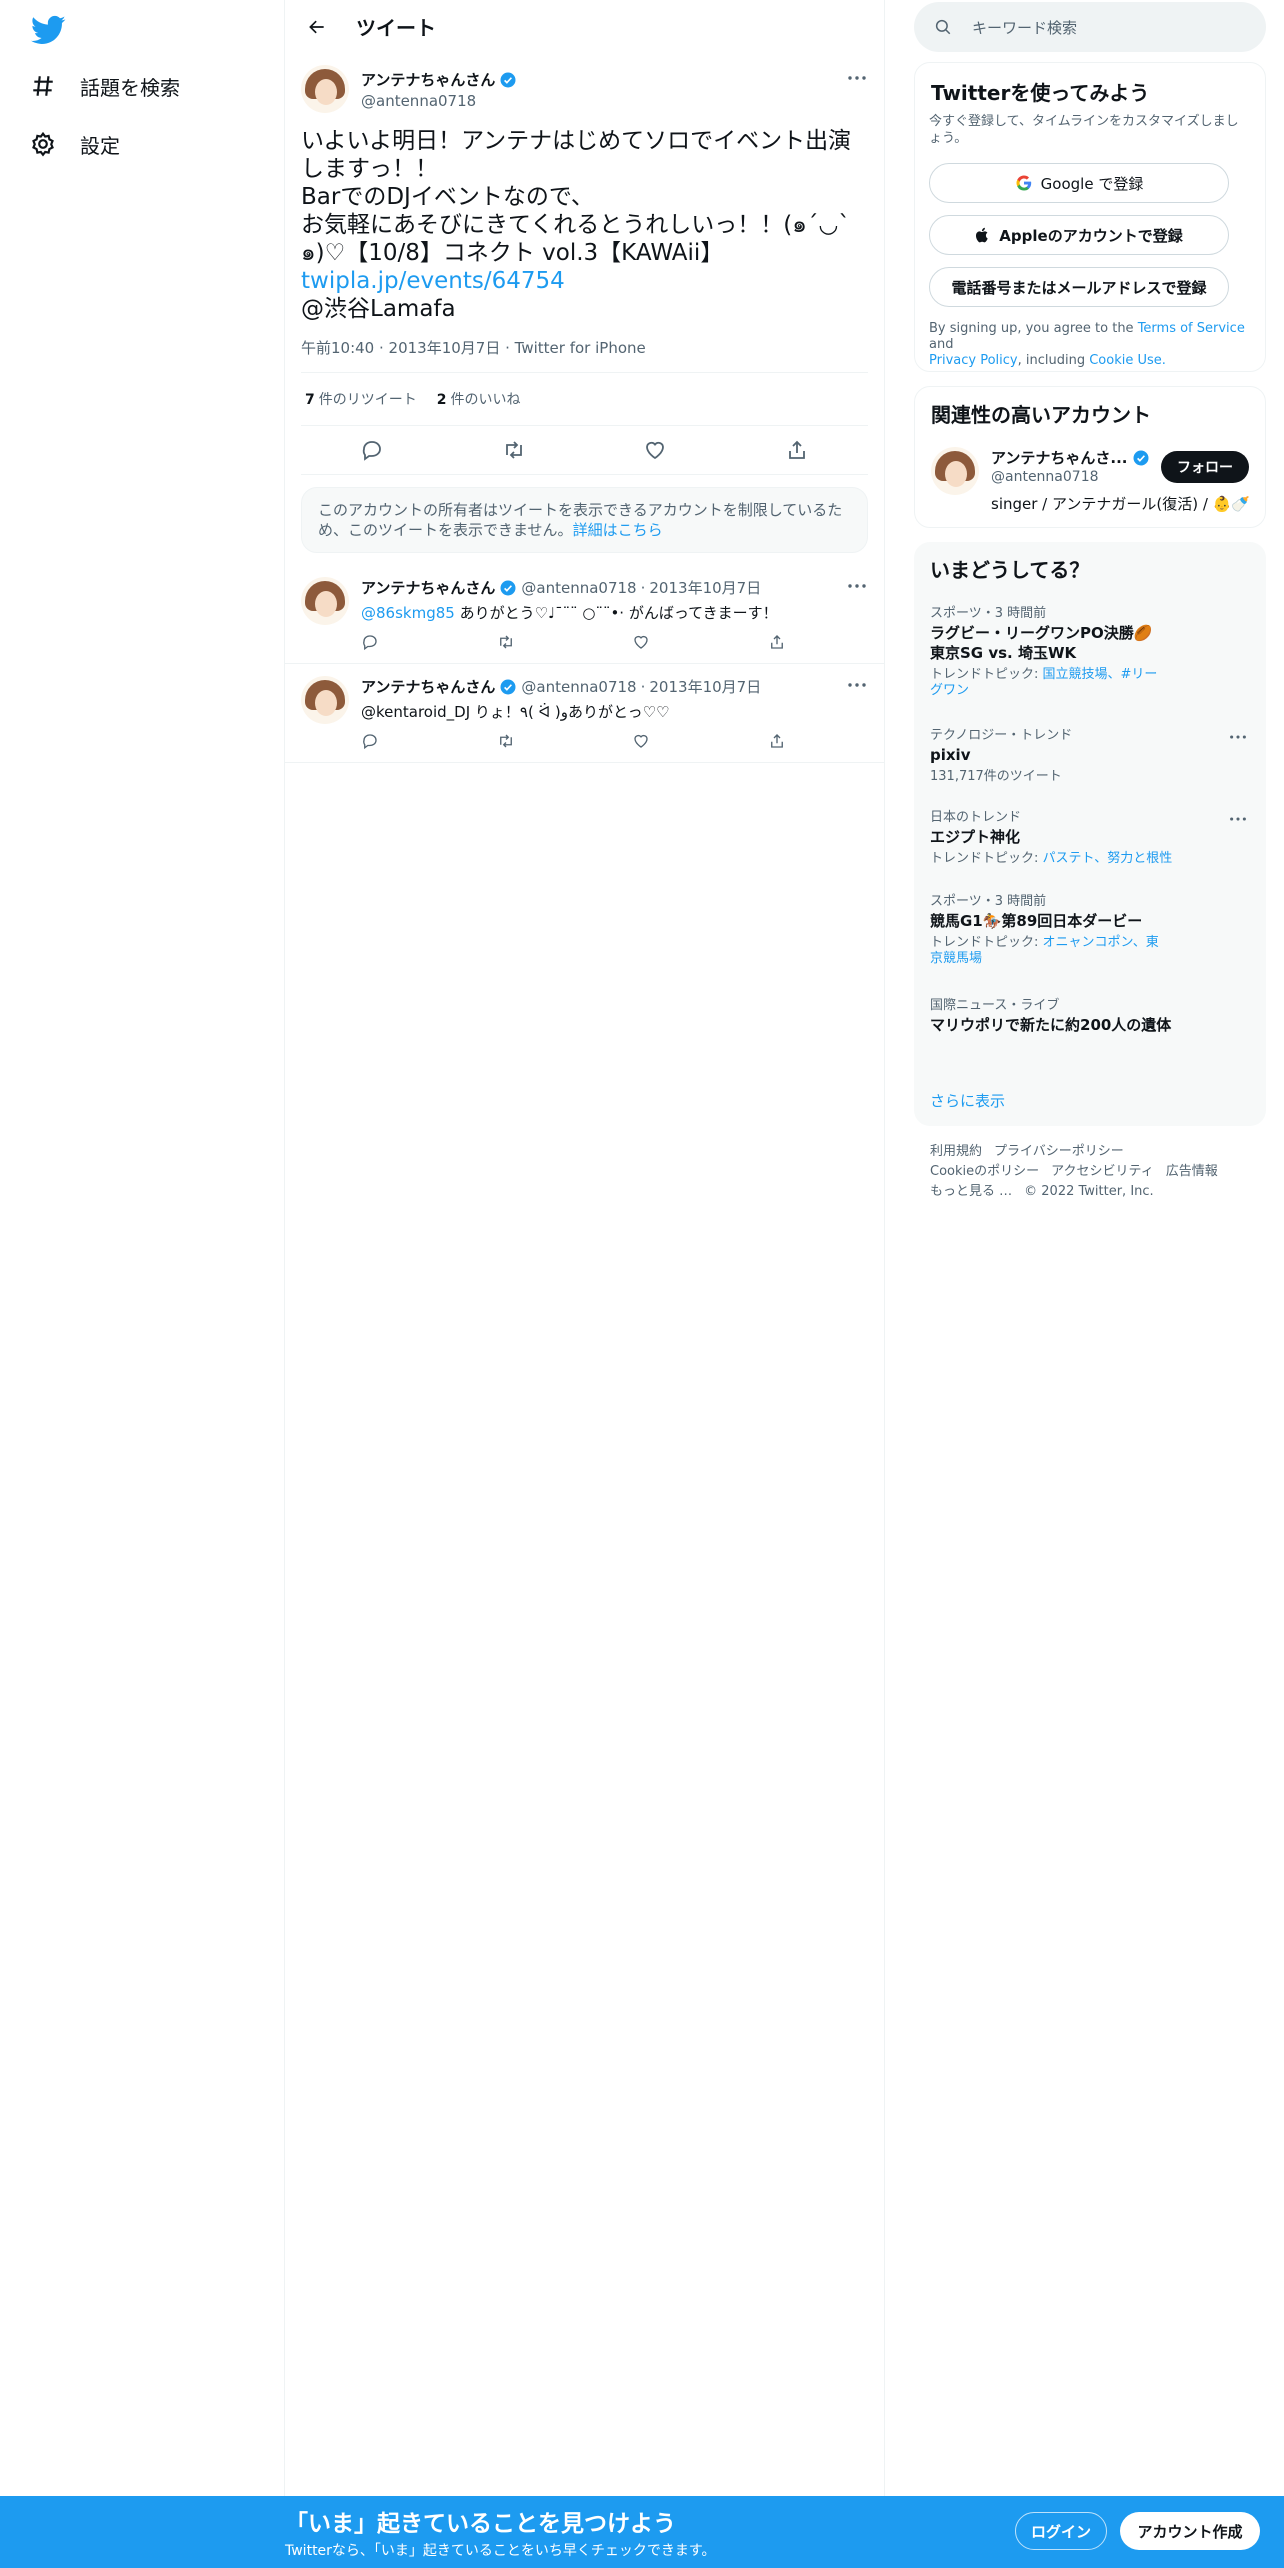  What do you see at coordinates (445, 348) in the screenshot?
I see `tweet-date: 2013年10月7日` at bounding box center [445, 348].